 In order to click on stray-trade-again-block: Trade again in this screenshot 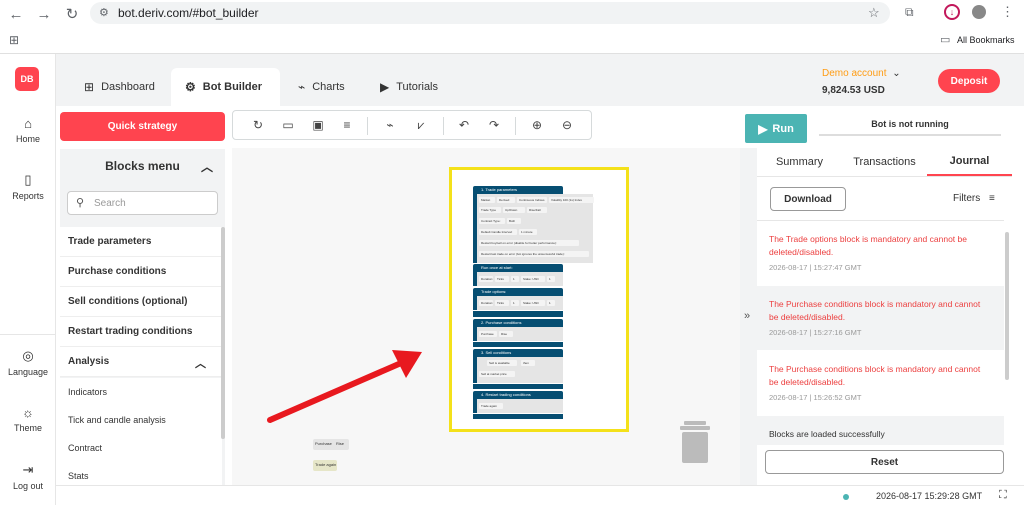, I will do `click(325, 465)`.